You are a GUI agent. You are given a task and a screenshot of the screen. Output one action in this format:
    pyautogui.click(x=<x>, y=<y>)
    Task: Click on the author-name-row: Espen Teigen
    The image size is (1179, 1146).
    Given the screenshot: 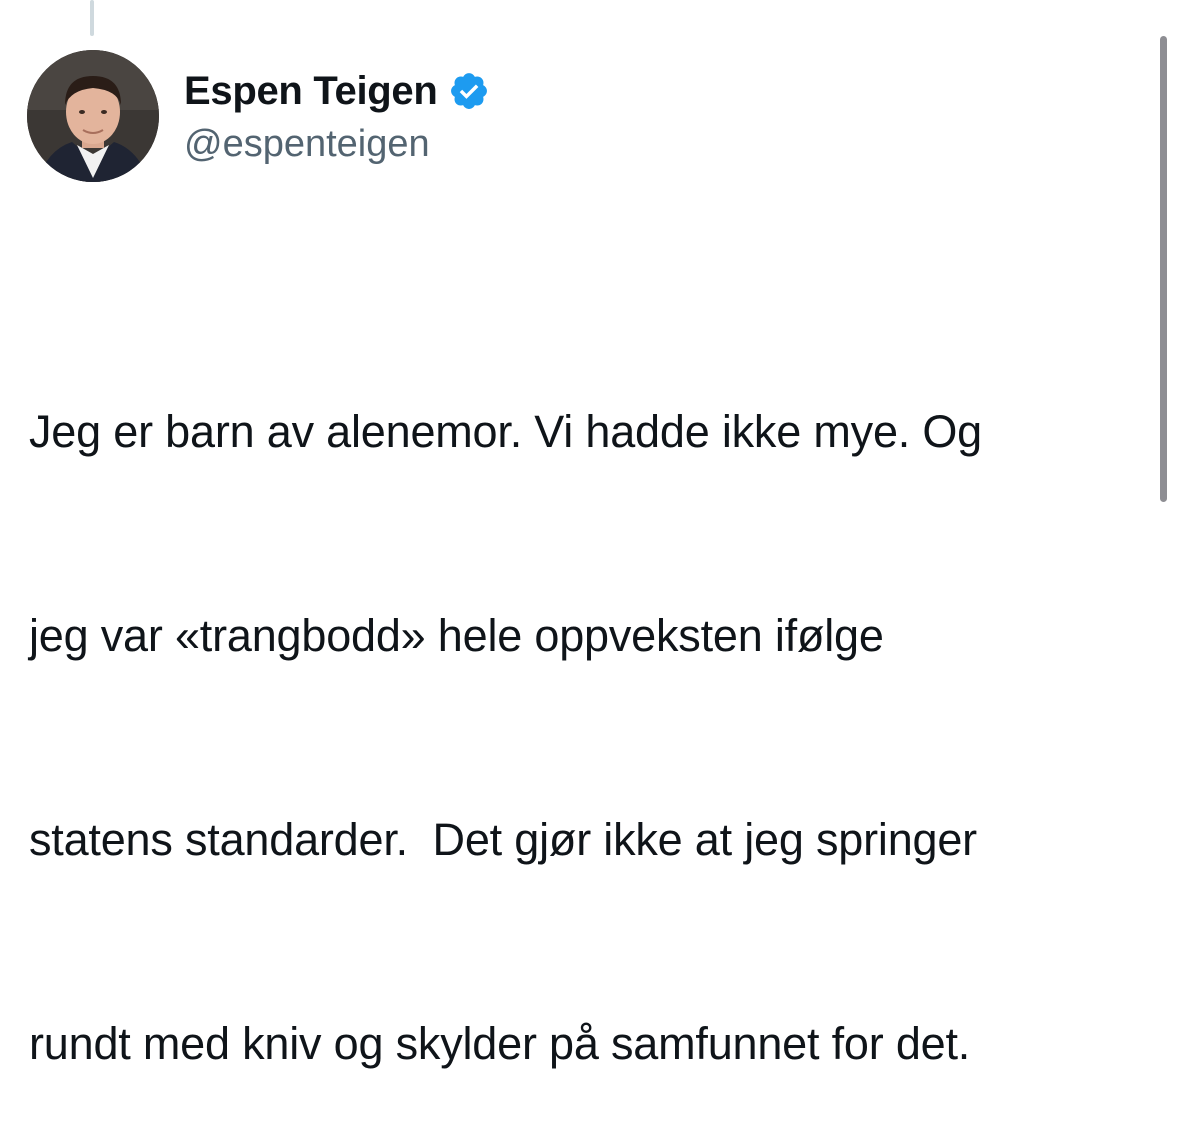 What is the action you would take?
    pyautogui.click(x=337, y=91)
    